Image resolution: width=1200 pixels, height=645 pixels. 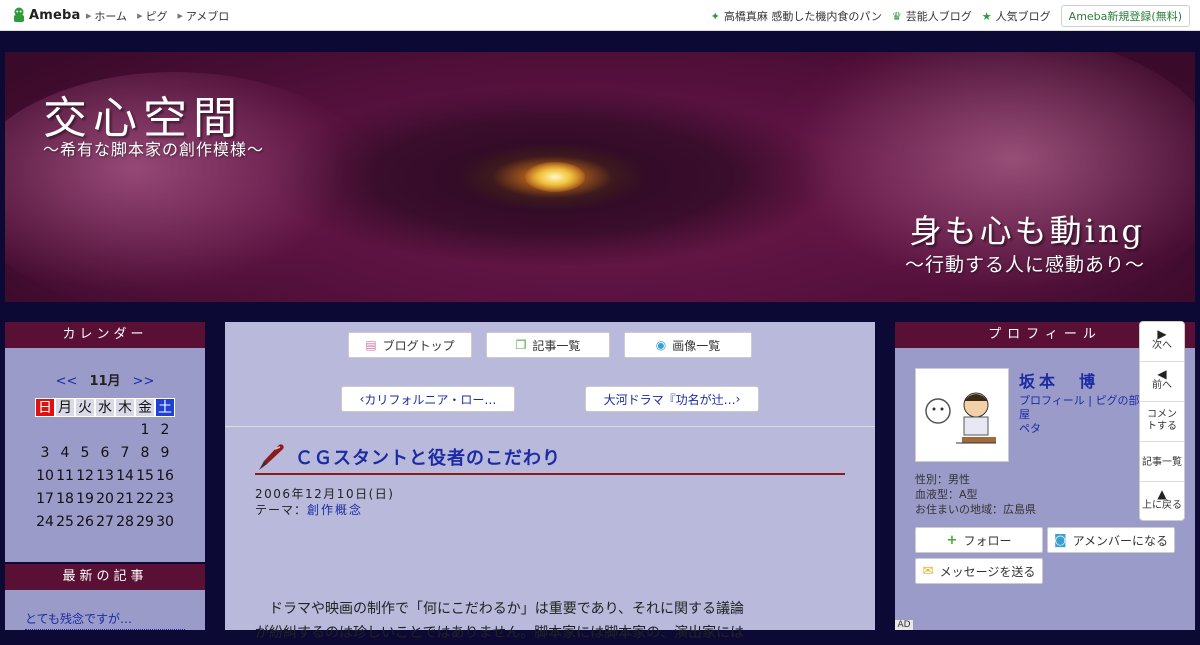 I want to click on top-nav-ameblo: ▶ アメブロ, so click(x=203, y=16).